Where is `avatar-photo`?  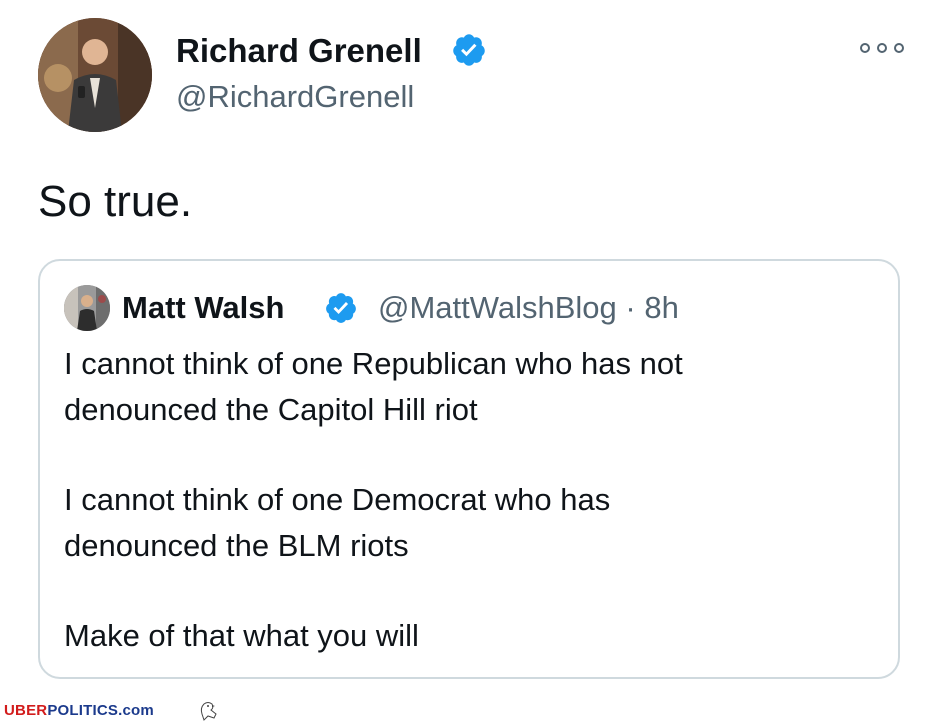 avatar-photo is located at coordinates (95, 75).